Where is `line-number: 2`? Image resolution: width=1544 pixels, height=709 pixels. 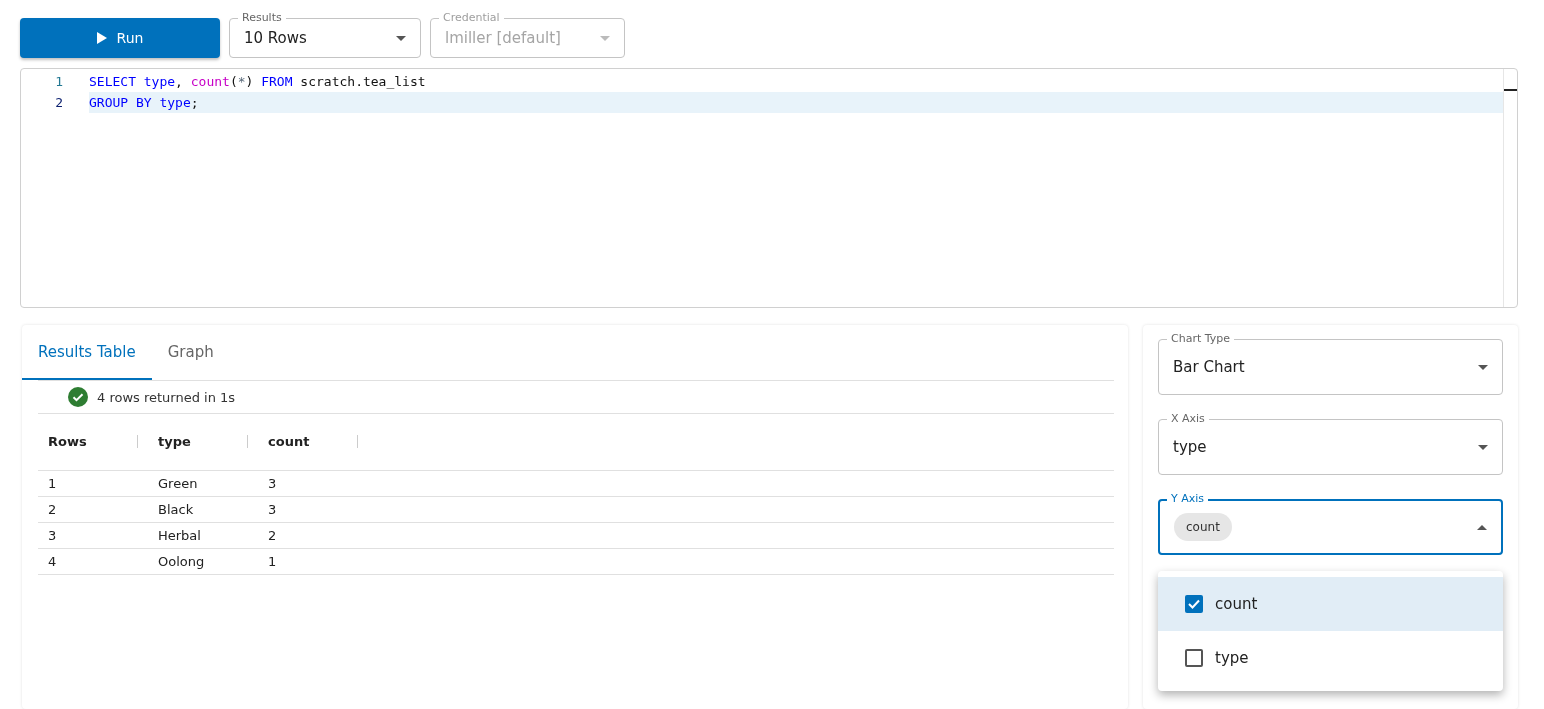 line-number: 2 is located at coordinates (58, 102).